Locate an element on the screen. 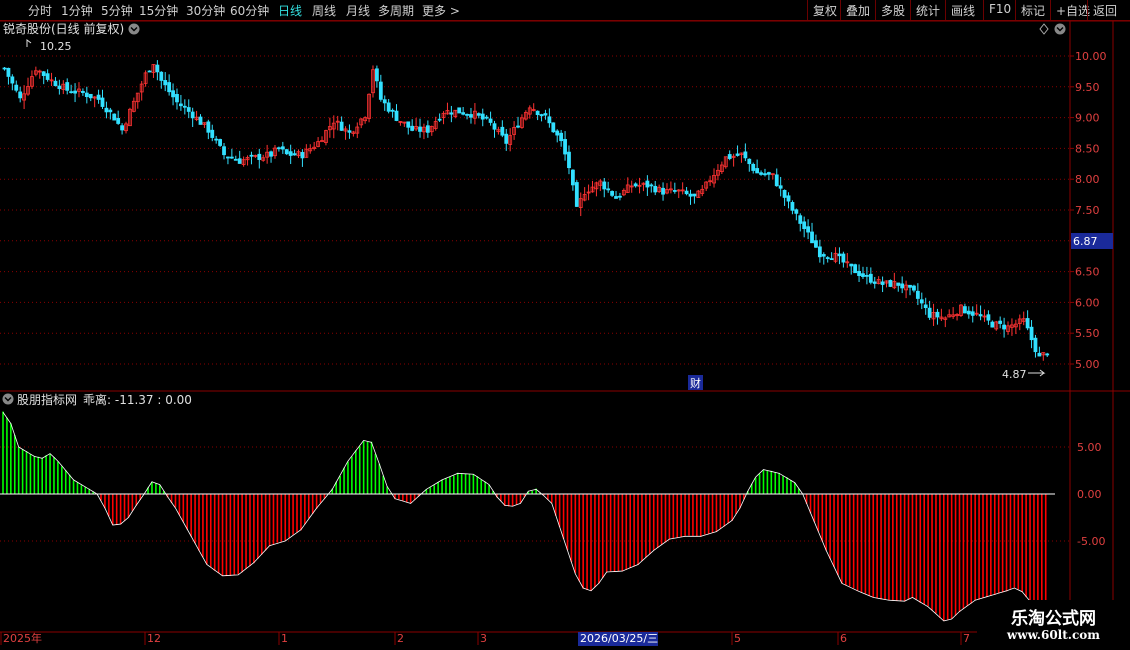 The image size is (1130, 650). low-marker-arrow is located at coordinates (1037, 373).